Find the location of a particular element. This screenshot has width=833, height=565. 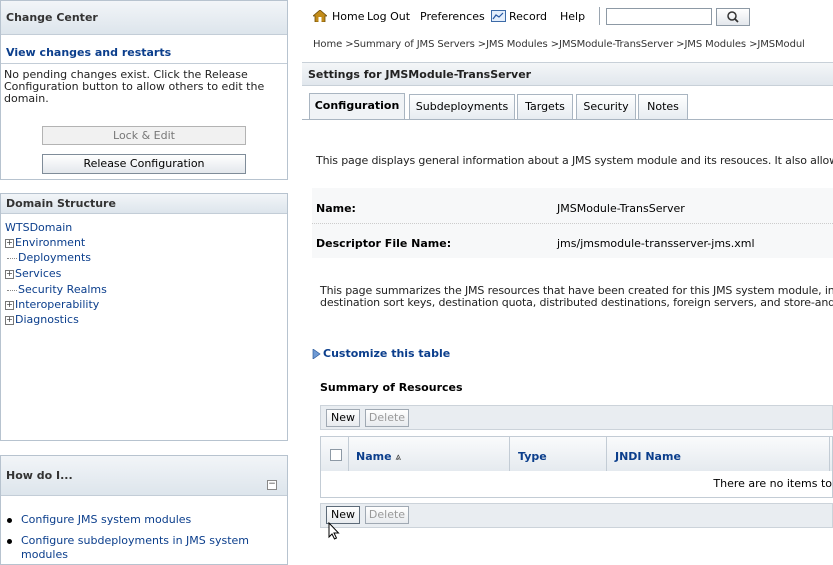

search-icon is located at coordinates (733, 17).